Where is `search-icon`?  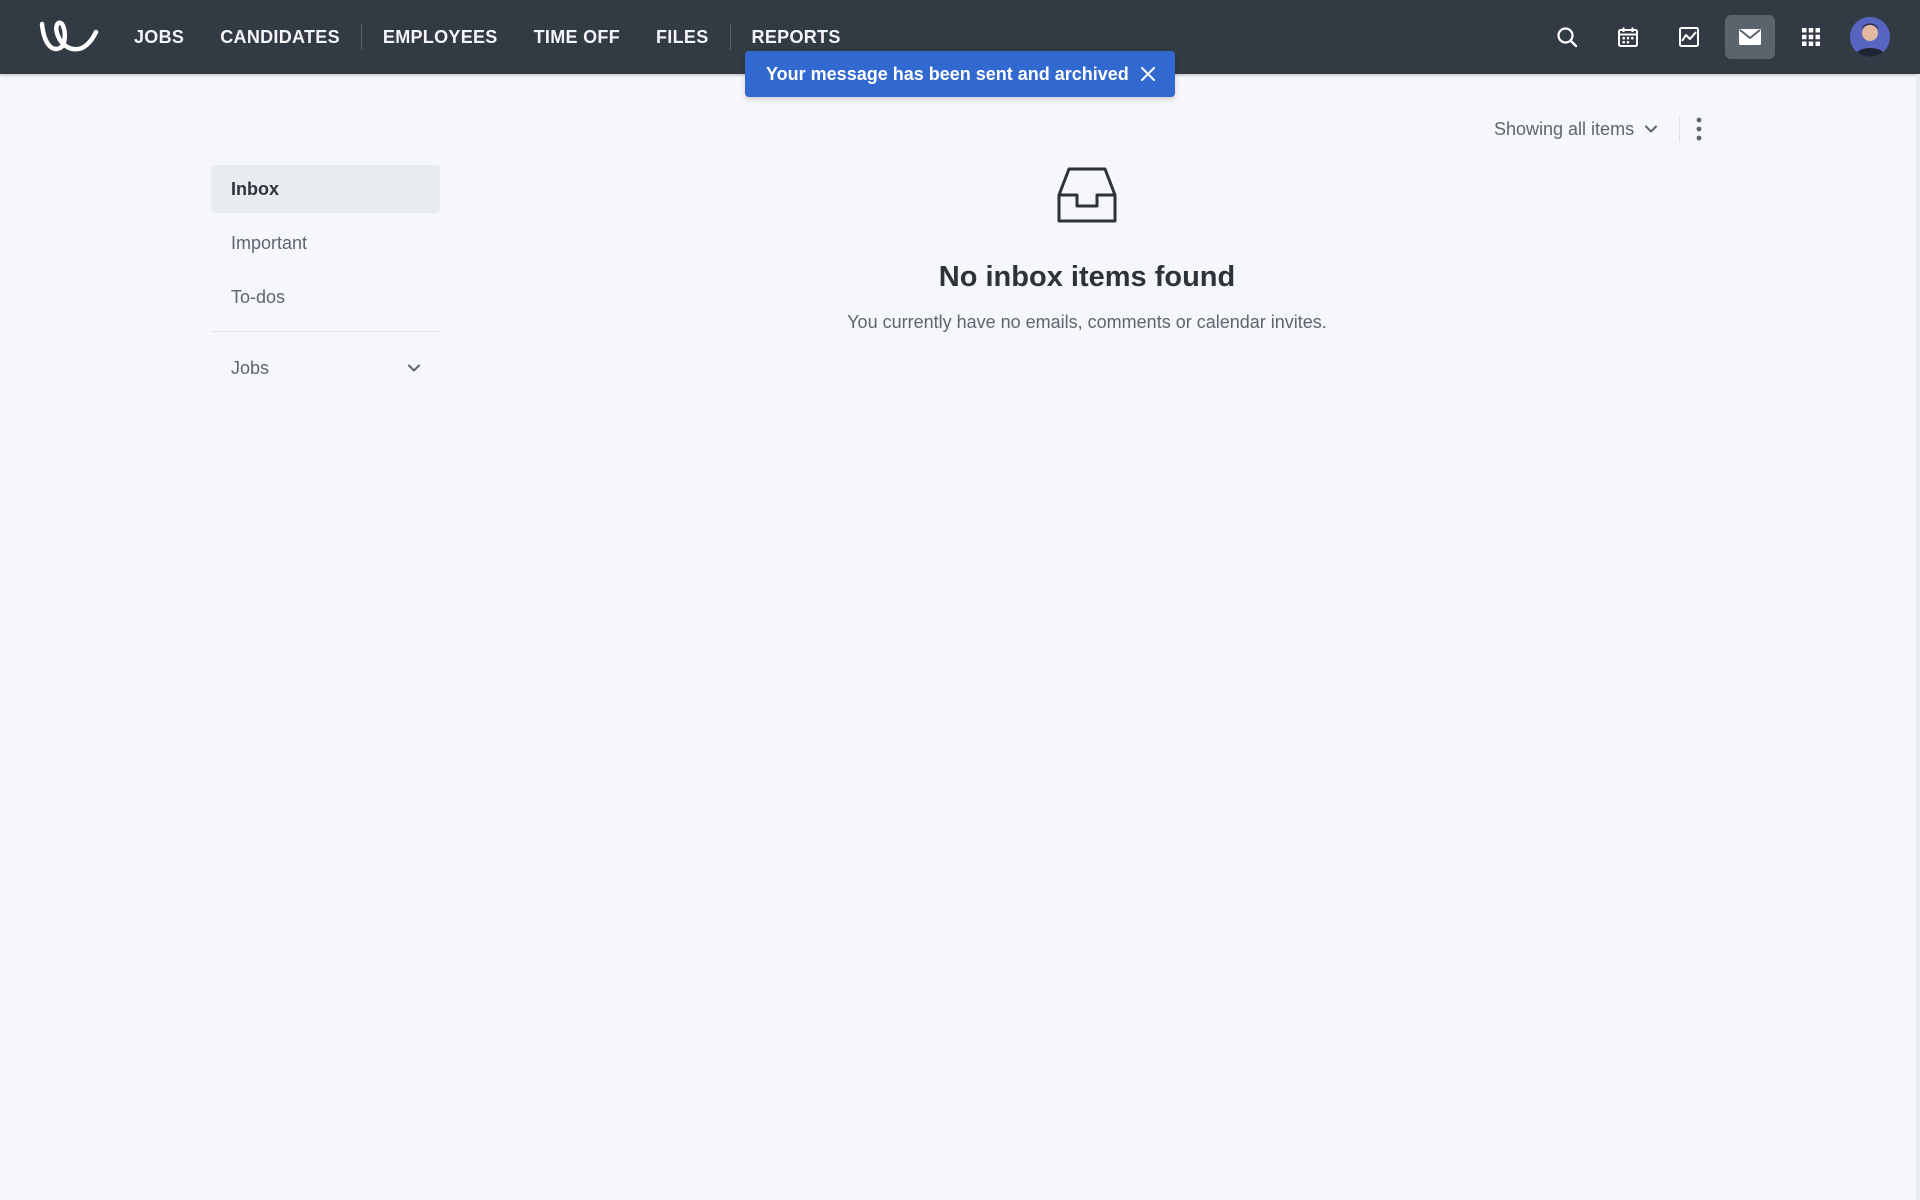
search-icon is located at coordinates (1567, 37).